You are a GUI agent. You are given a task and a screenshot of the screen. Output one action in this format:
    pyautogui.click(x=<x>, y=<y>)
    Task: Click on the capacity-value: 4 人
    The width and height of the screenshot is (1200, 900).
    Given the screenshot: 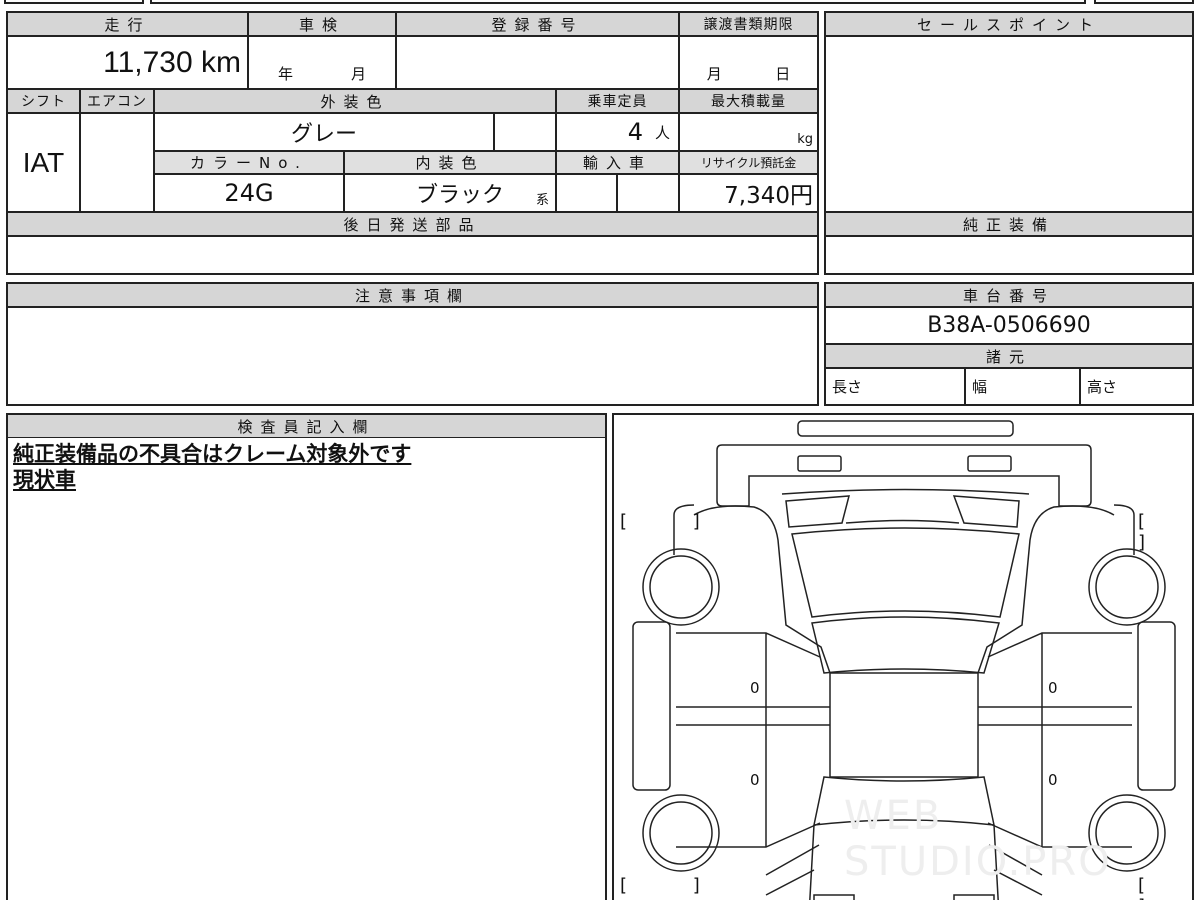 What is the action you would take?
    pyautogui.click(x=617, y=132)
    